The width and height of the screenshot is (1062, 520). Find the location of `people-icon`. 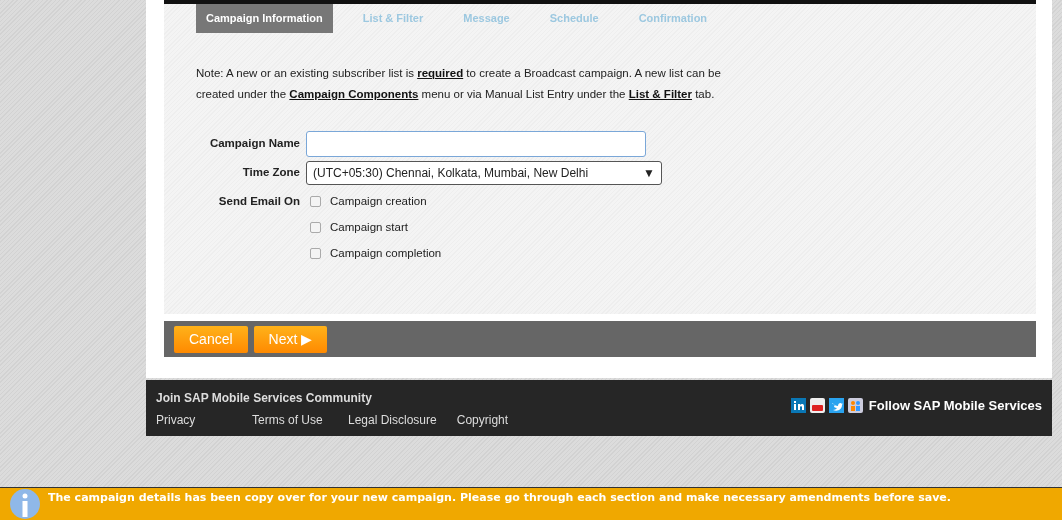

people-icon is located at coordinates (855, 406).